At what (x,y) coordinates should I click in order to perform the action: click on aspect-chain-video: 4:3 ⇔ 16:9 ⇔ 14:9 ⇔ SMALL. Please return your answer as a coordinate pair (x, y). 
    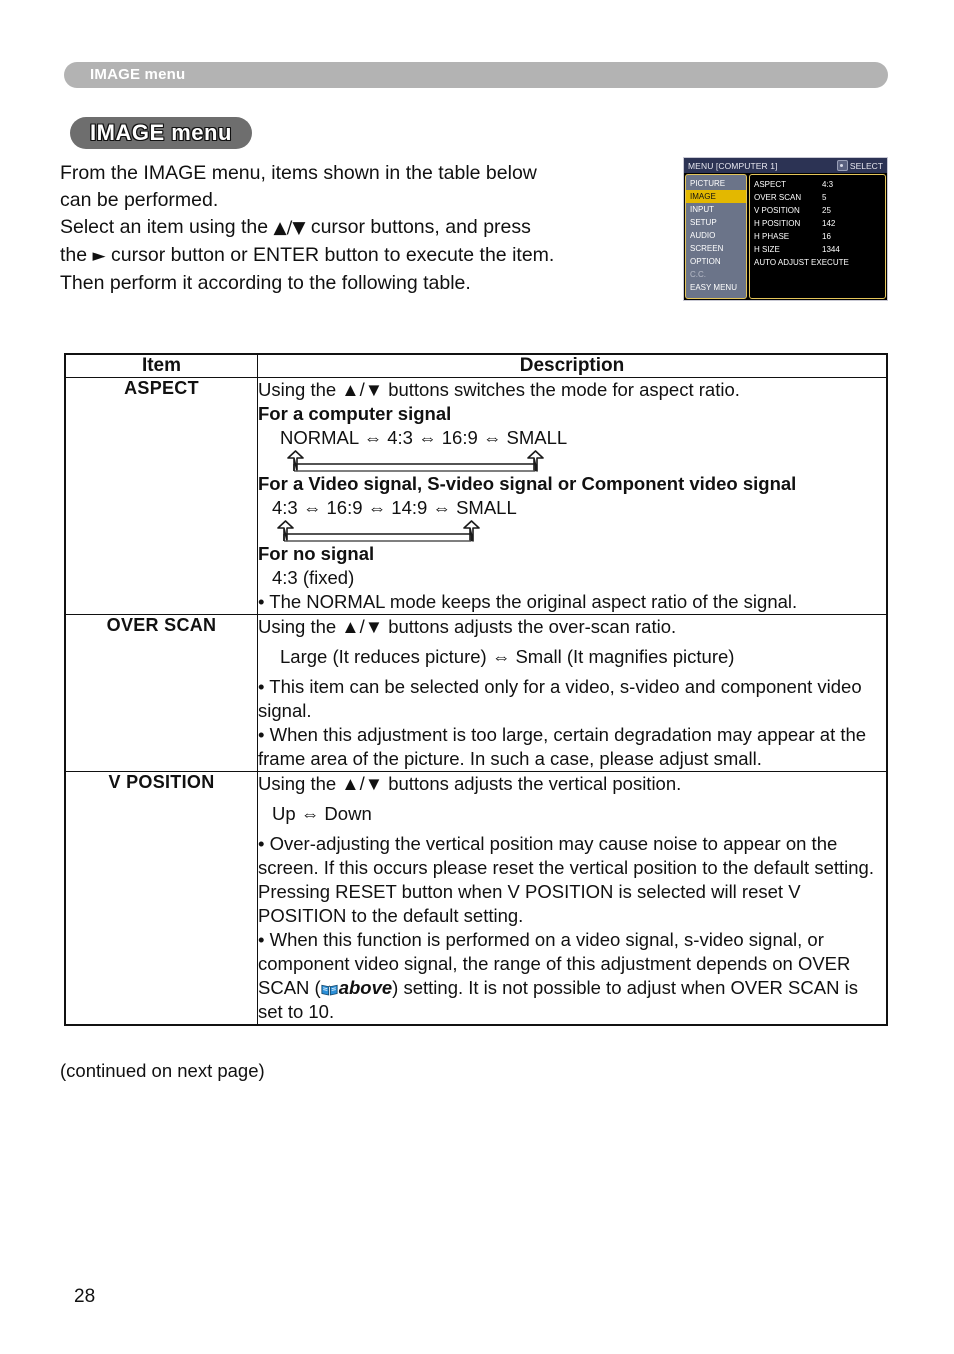
    Looking at the image, I should click on (394, 507).